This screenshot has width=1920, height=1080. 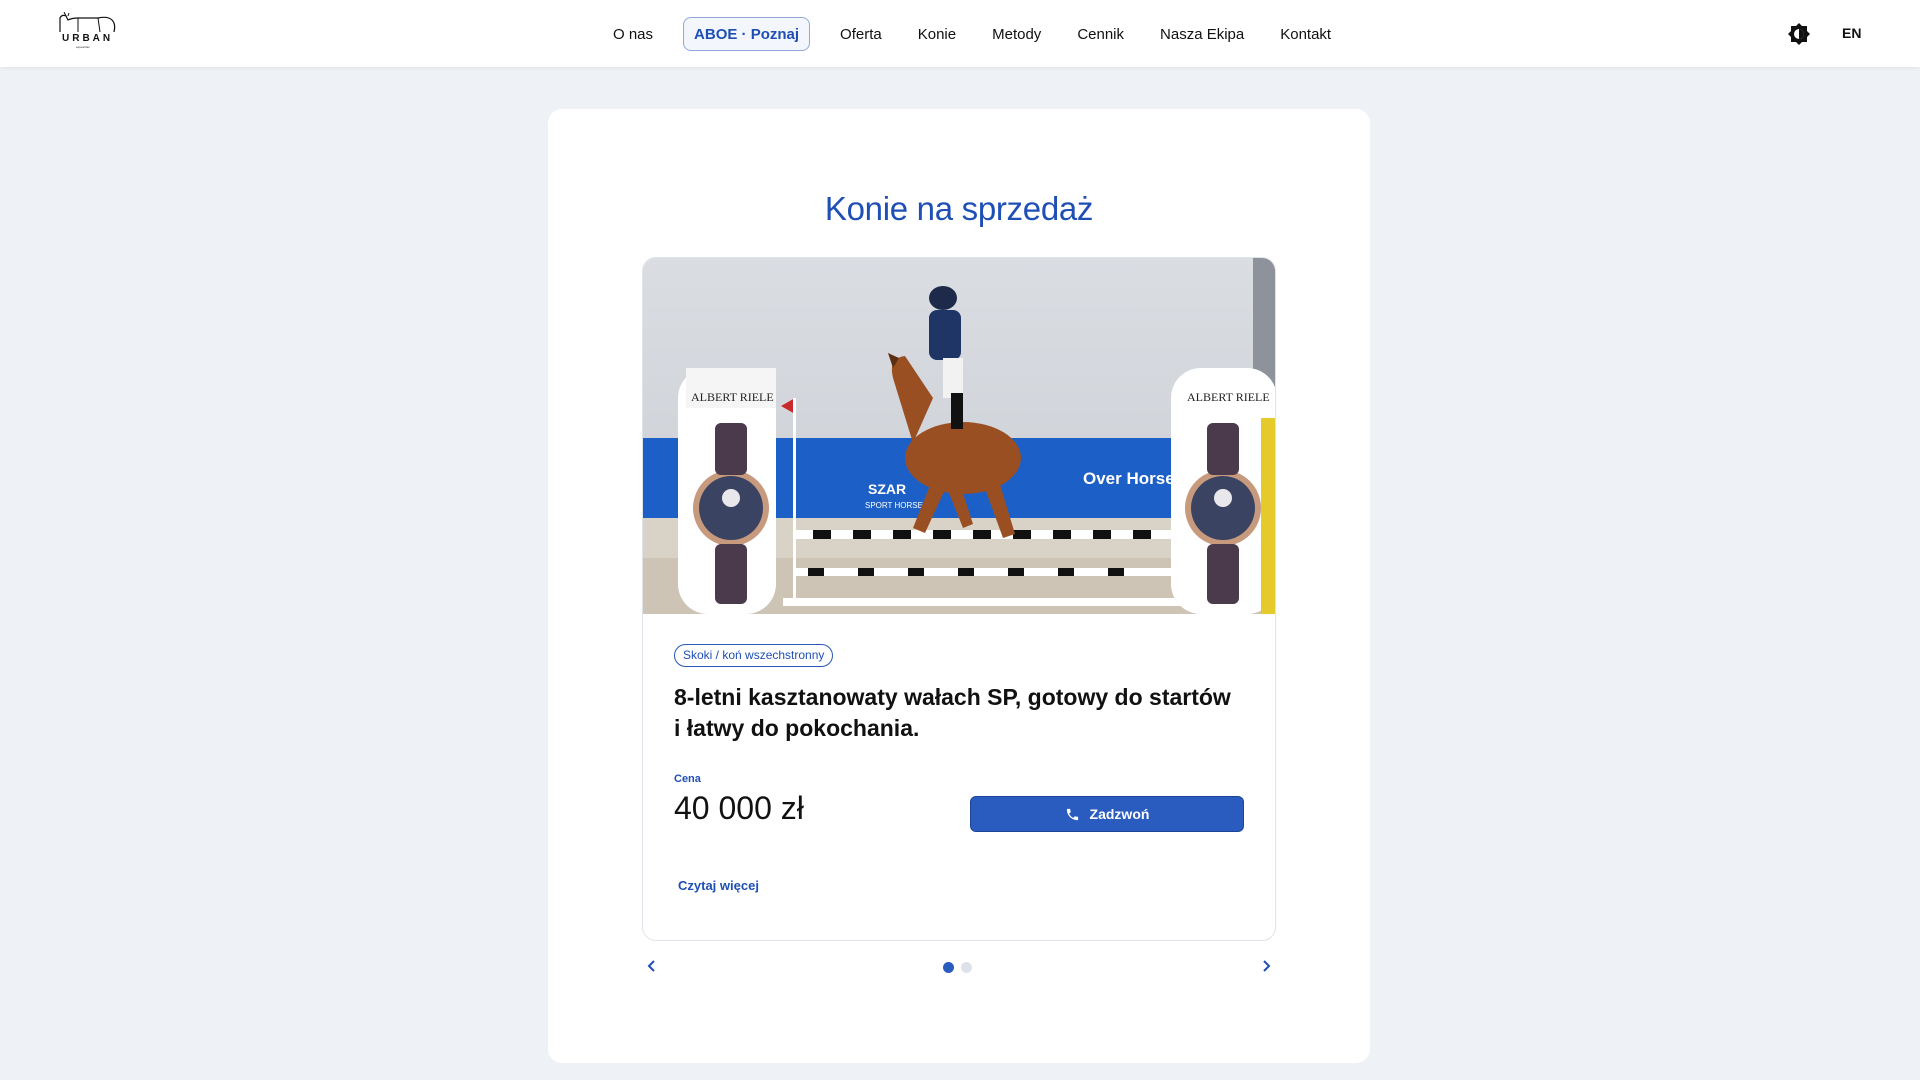 I want to click on nav-item-oferta: Oferta, so click(x=861, y=34).